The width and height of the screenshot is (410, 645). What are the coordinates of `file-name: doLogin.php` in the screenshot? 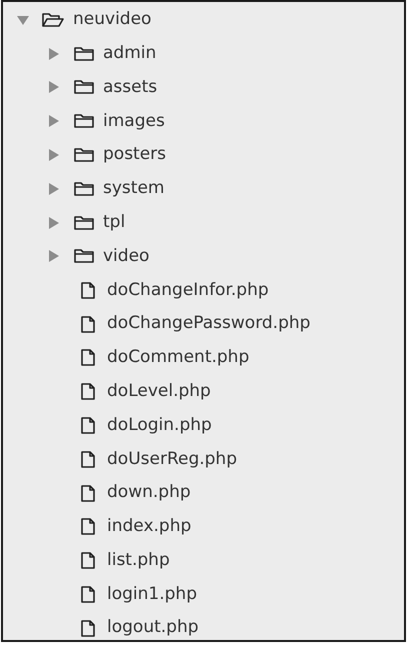 It's located at (159, 425).